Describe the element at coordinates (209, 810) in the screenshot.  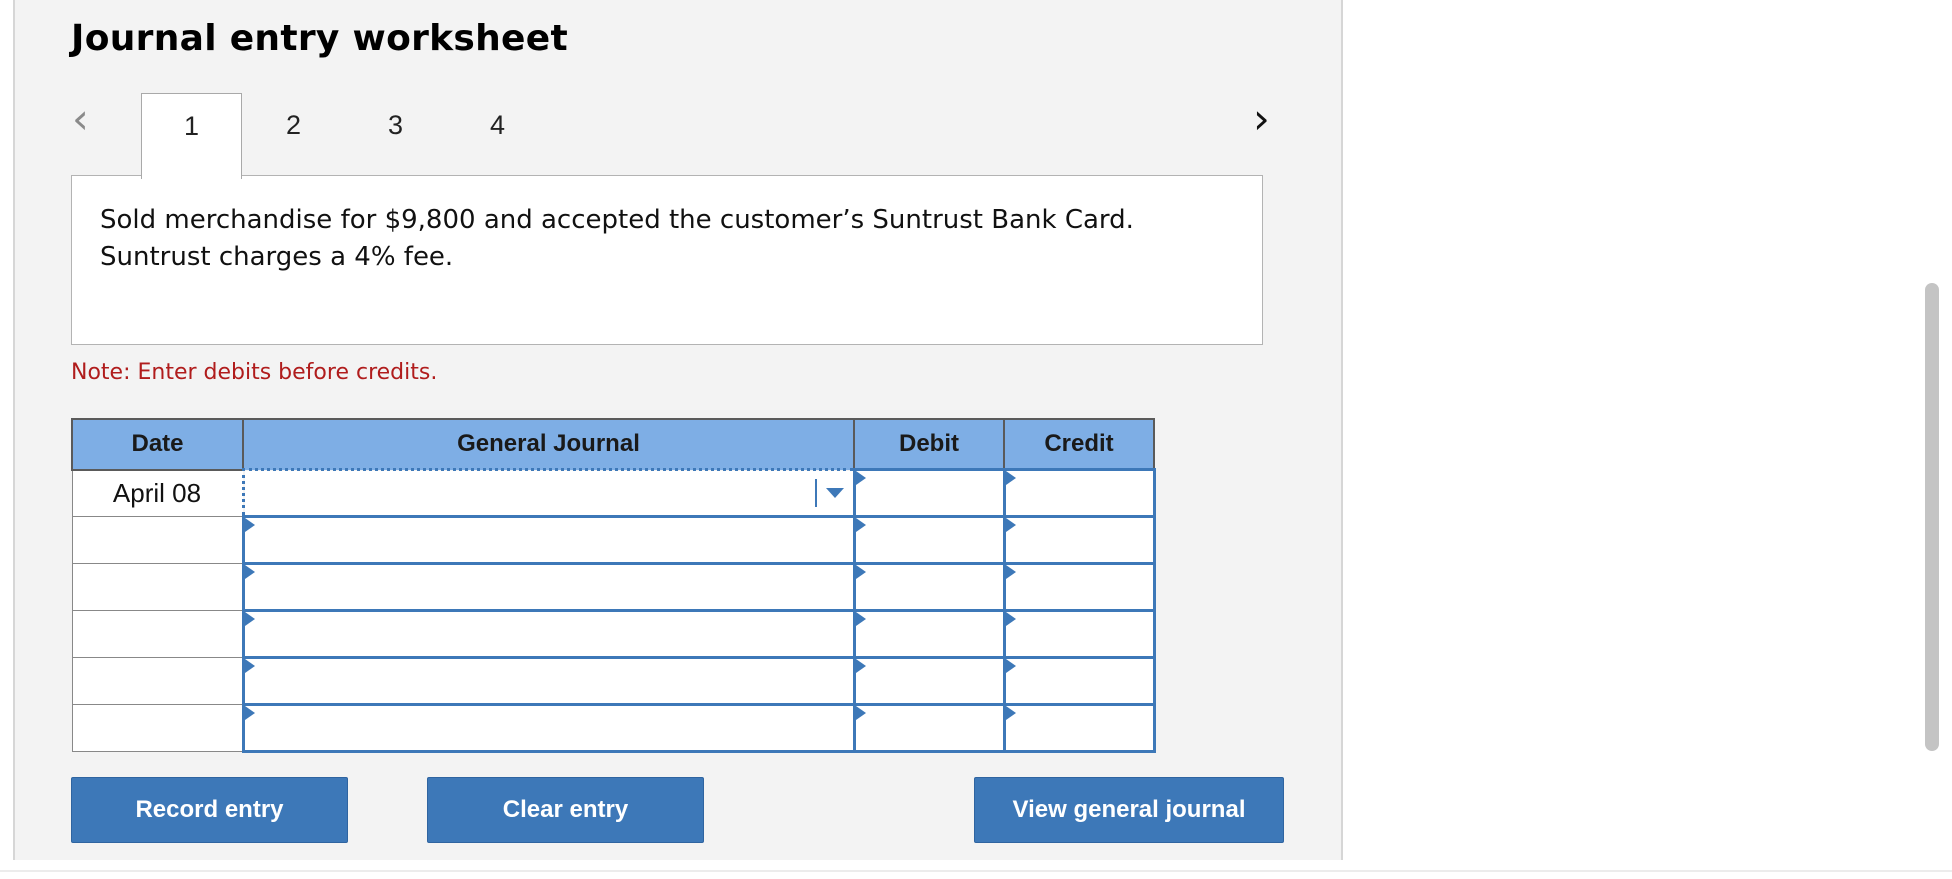
I see `record-entry-button: Record entry` at that location.